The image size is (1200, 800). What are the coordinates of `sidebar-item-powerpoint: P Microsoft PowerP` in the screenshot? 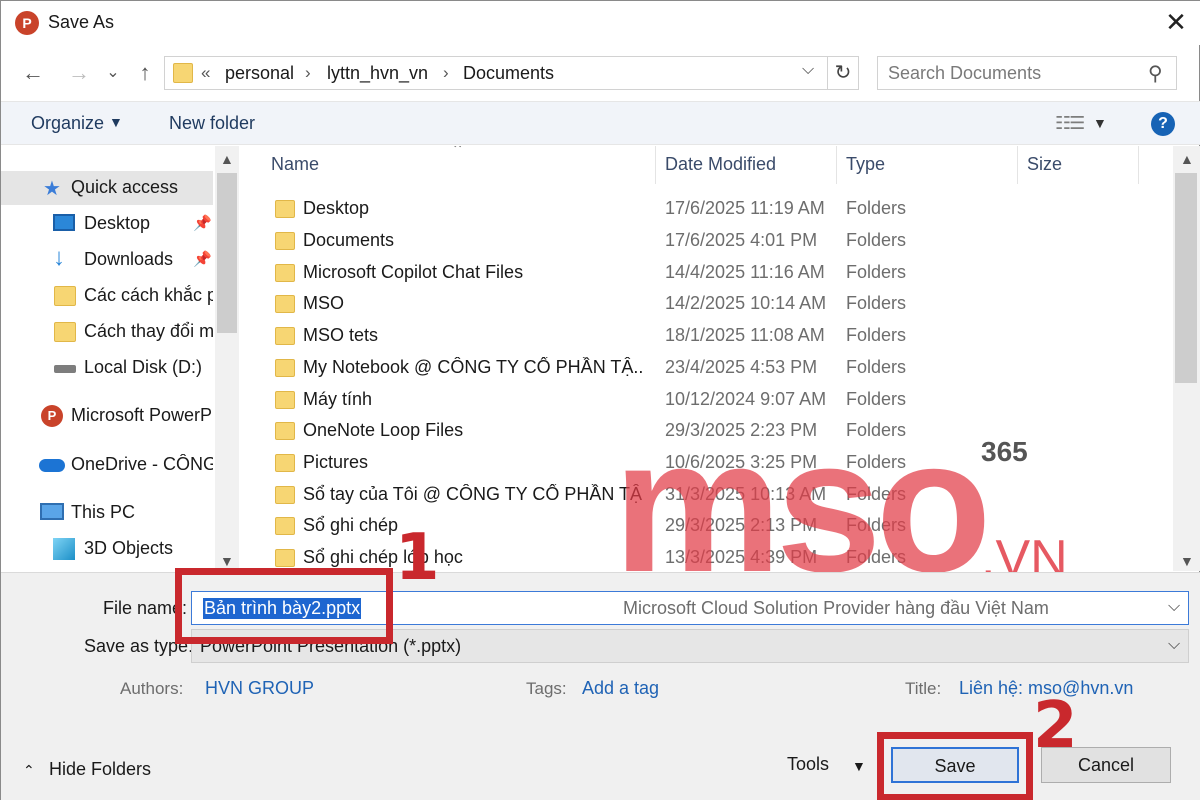 It's located at (107, 416).